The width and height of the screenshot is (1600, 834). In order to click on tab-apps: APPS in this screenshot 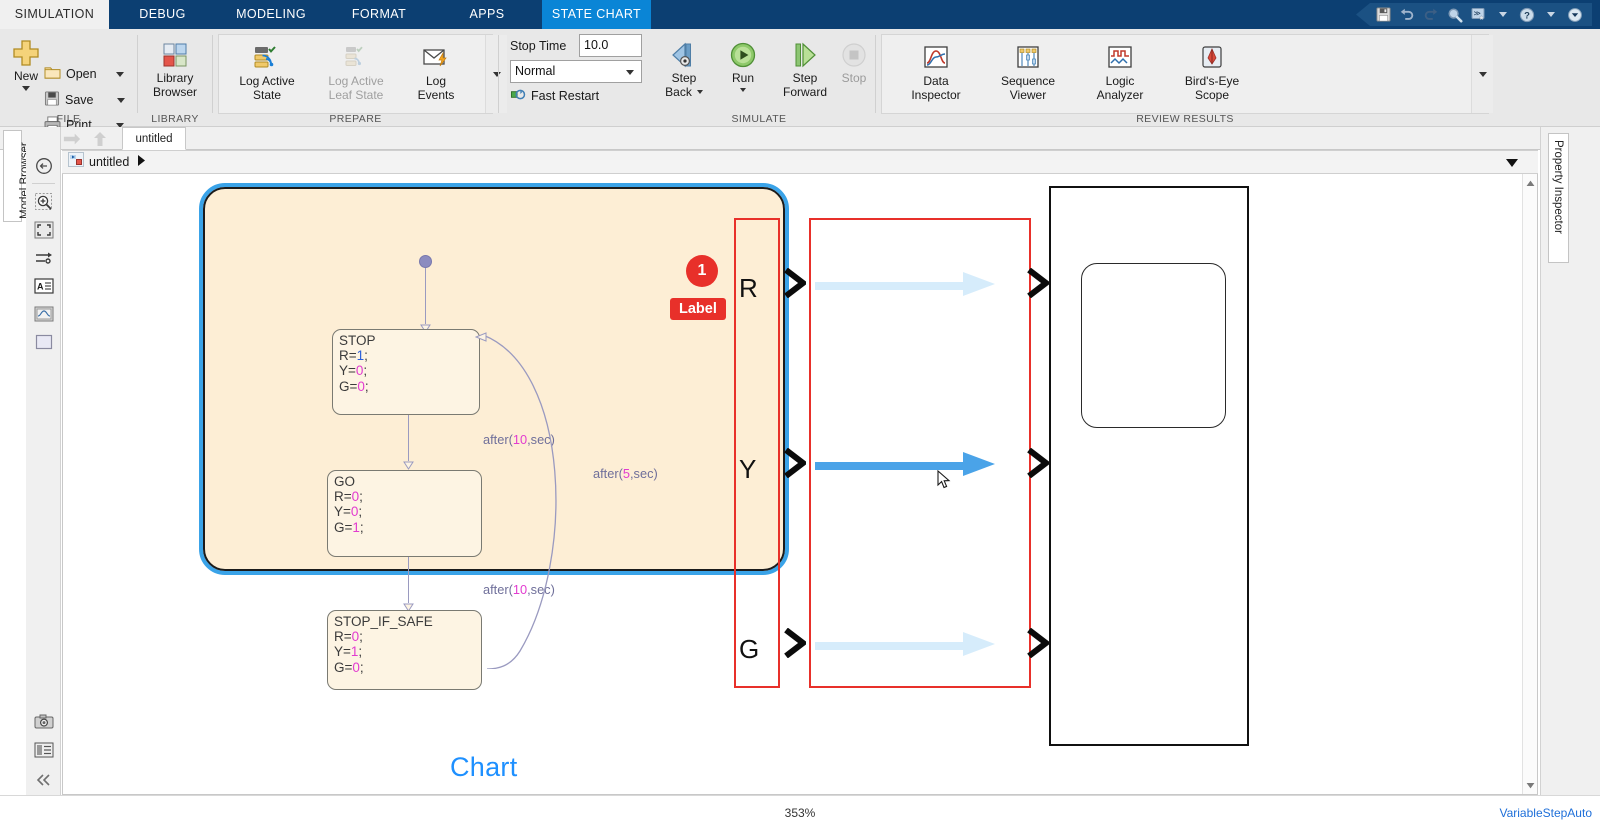, I will do `click(487, 14)`.